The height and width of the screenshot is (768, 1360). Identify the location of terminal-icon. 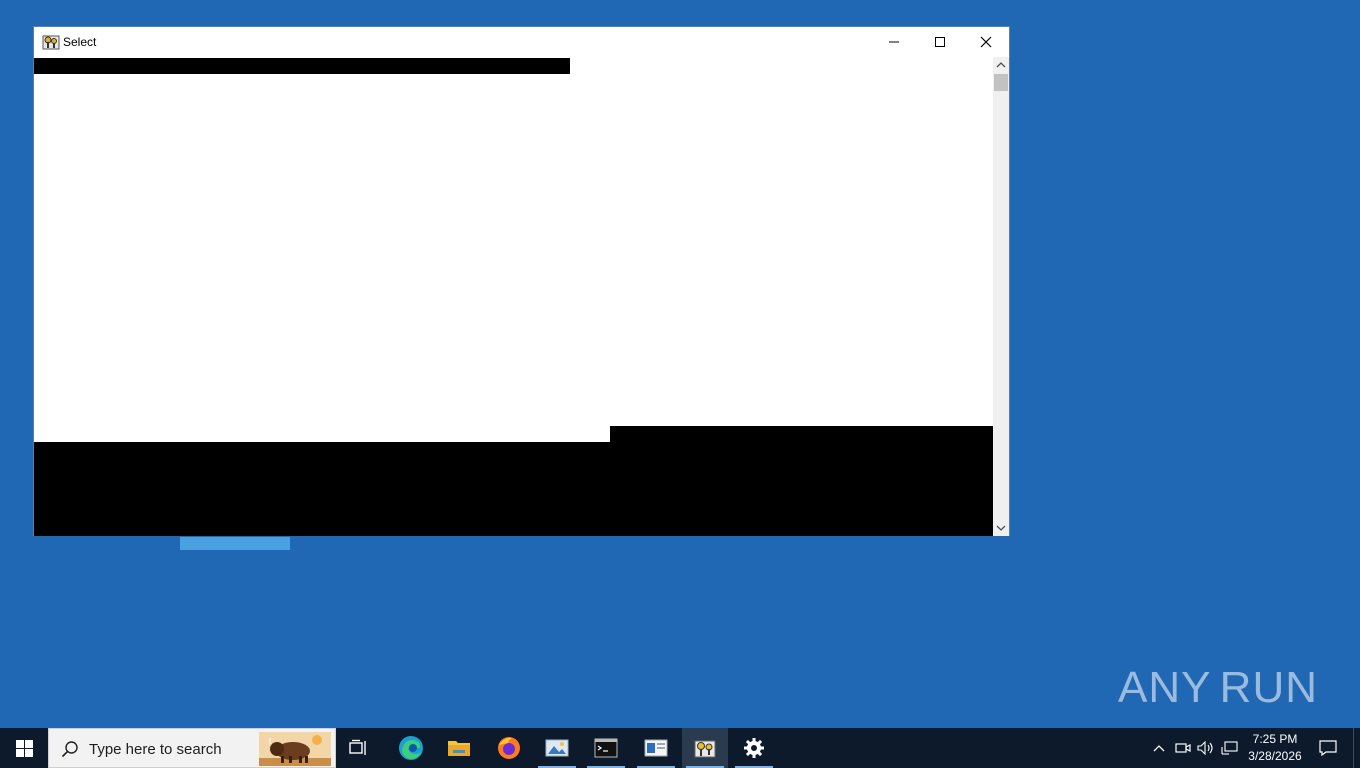
(606, 748).